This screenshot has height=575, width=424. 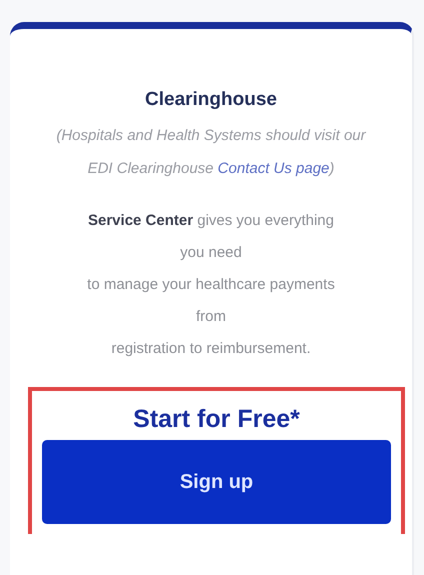 What do you see at coordinates (216, 482) in the screenshot?
I see `sign-up-button: Sign up` at bounding box center [216, 482].